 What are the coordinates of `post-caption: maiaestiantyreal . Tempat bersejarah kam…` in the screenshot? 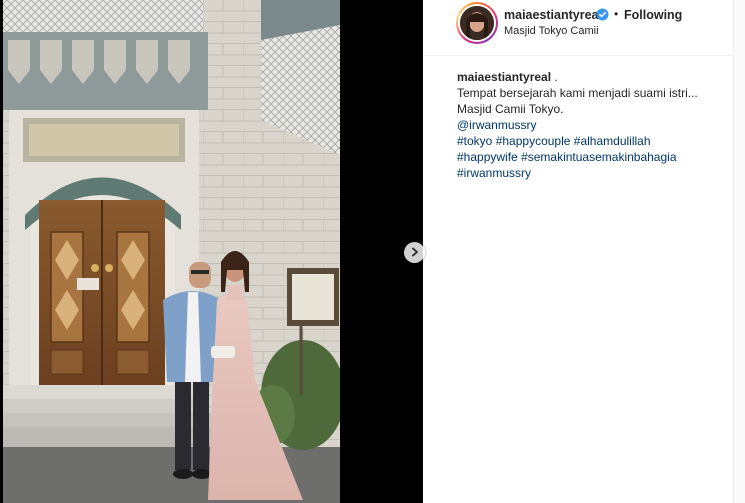 It's located at (587, 125).